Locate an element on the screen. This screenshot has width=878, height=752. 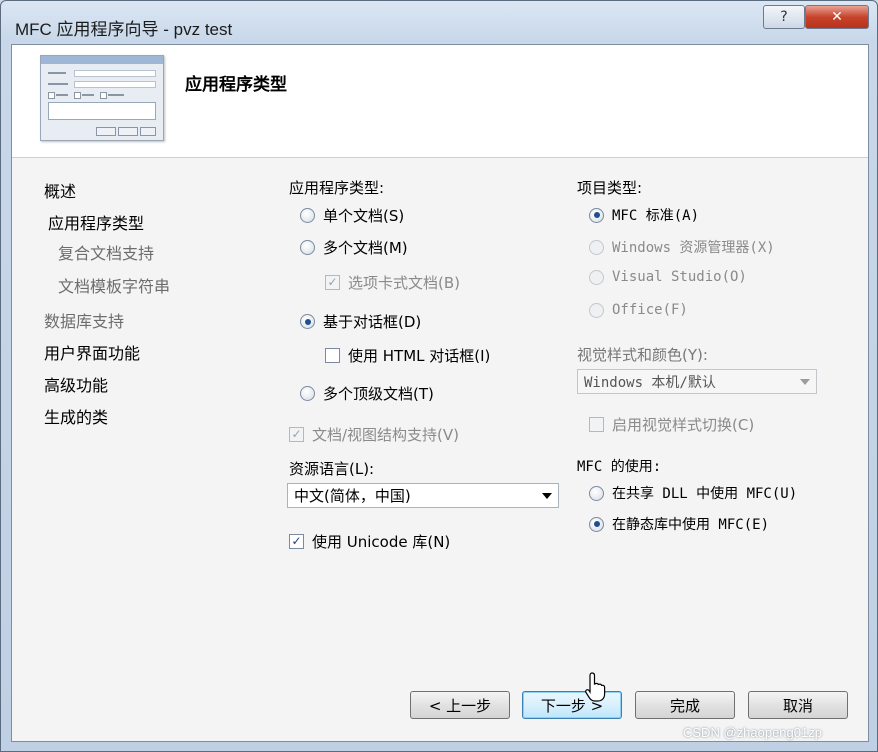
multi-toplevel-option: 多个顶级文档(T) is located at coordinates (367, 393).